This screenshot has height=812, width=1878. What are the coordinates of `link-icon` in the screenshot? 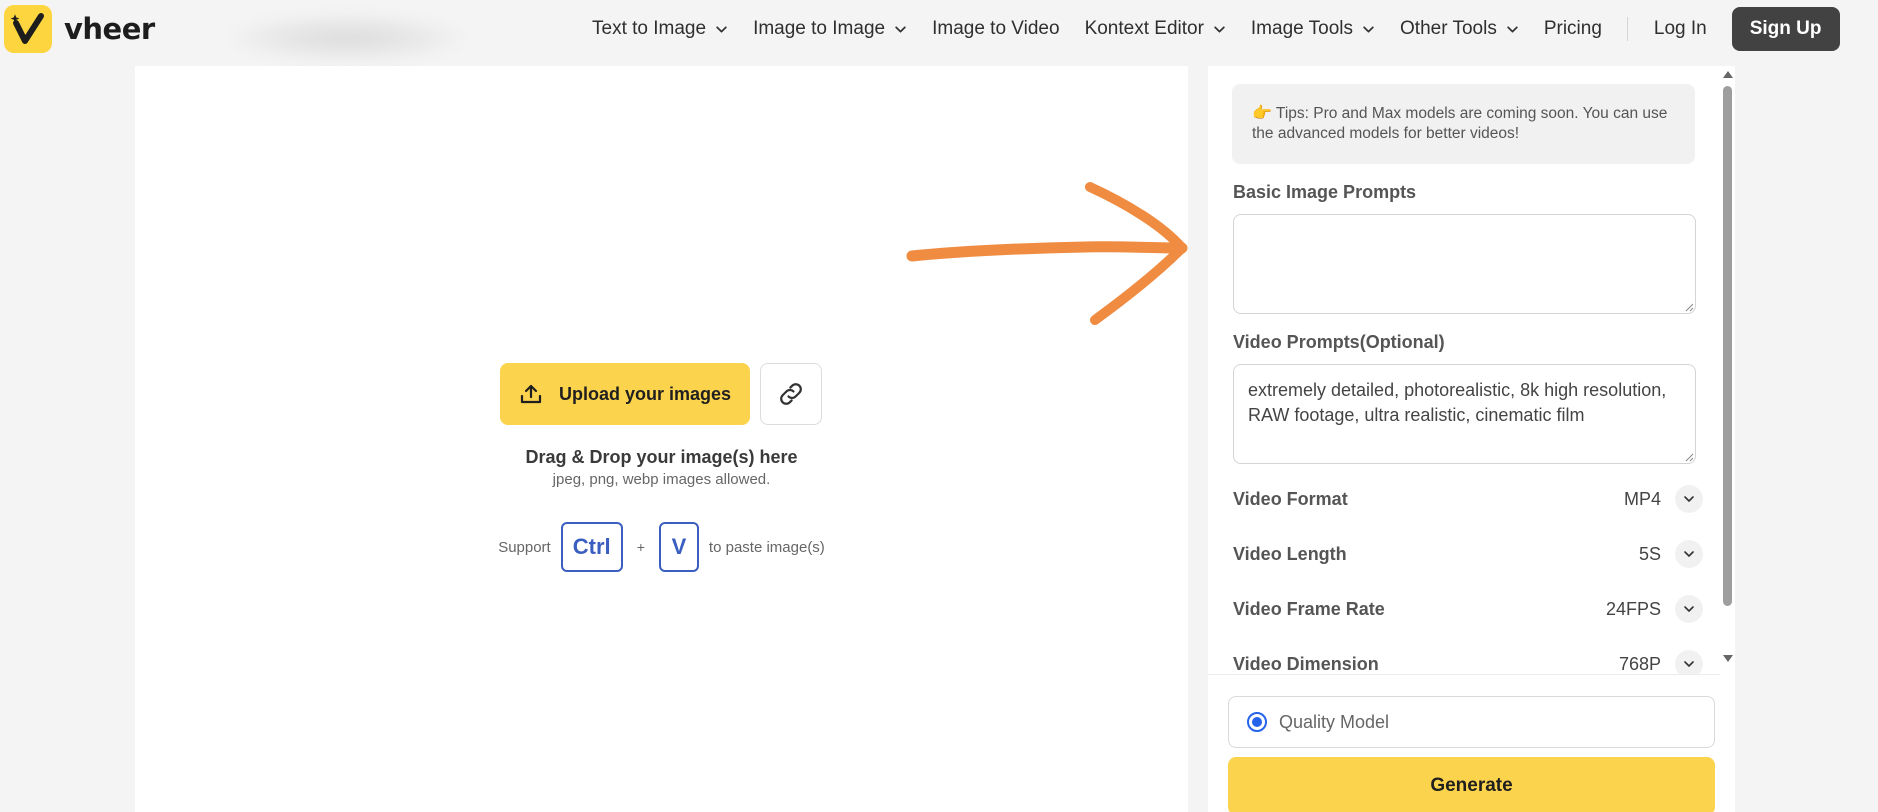 It's located at (791, 394).